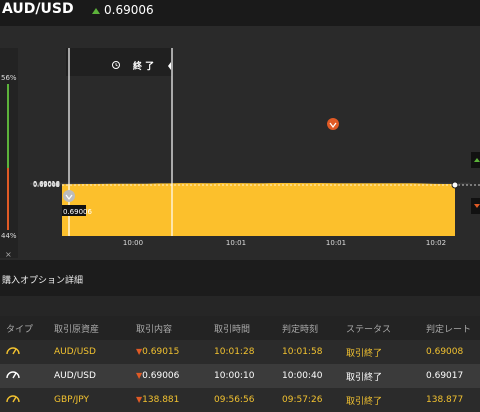 This screenshot has height=412, width=480. I want to click on sentiment-down: 44%, so click(9, 236).